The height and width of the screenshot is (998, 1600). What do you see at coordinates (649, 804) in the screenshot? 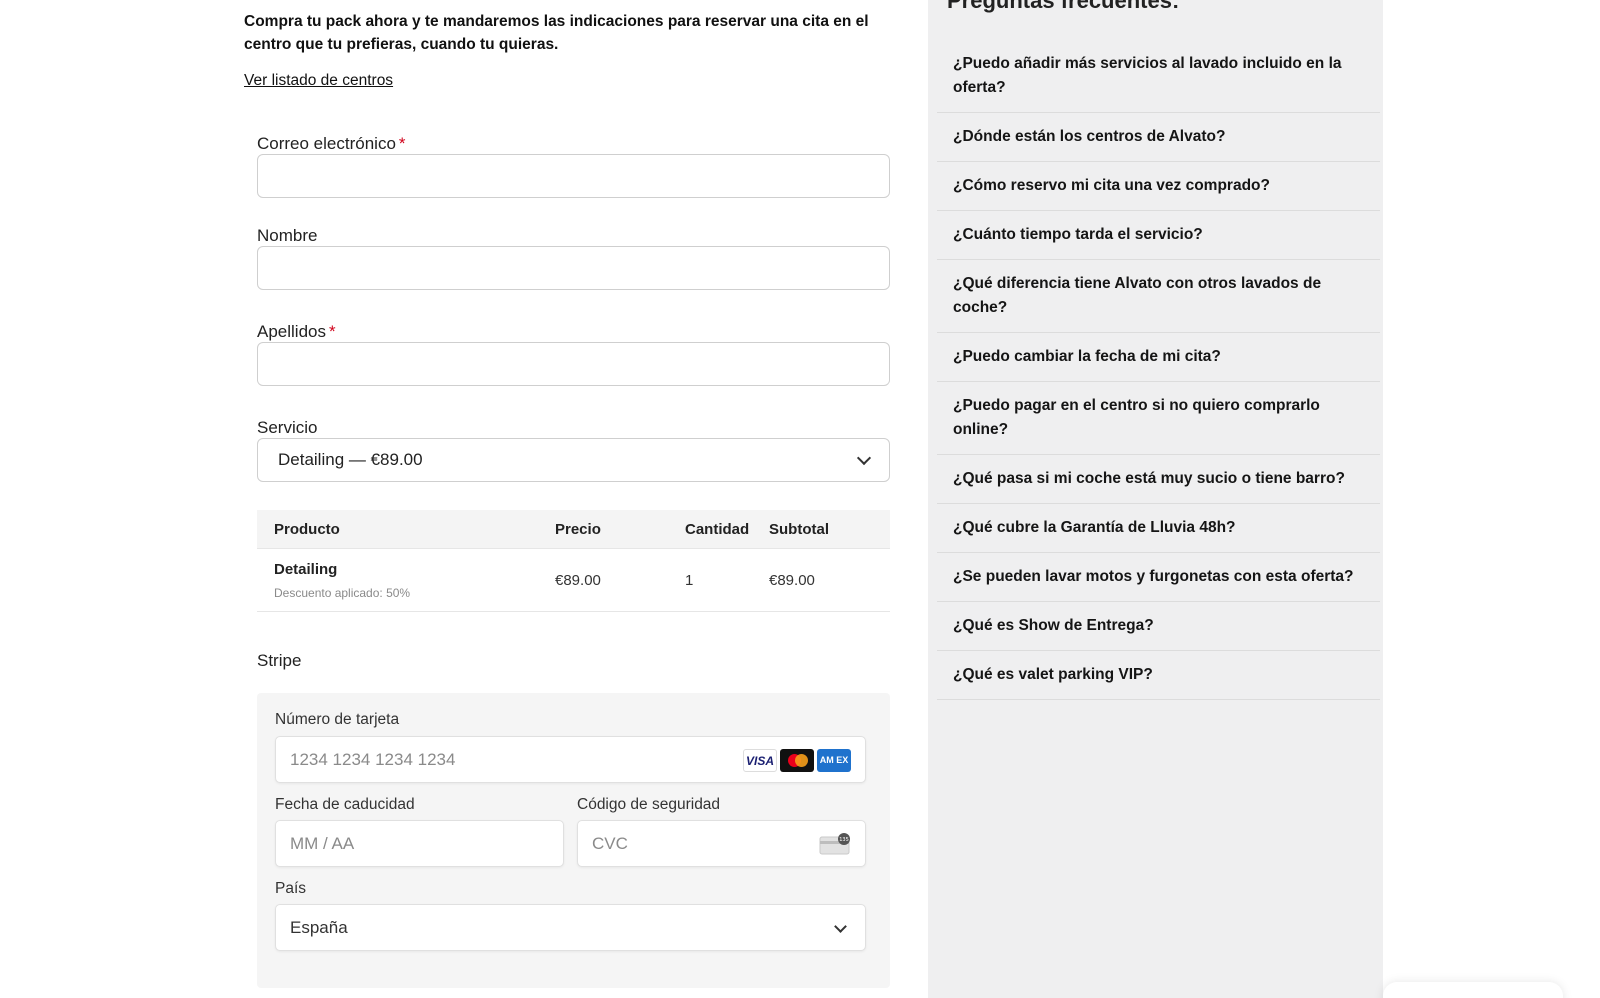
I see `cvc-label: Código de seguridad` at bounding box center [649, 804].